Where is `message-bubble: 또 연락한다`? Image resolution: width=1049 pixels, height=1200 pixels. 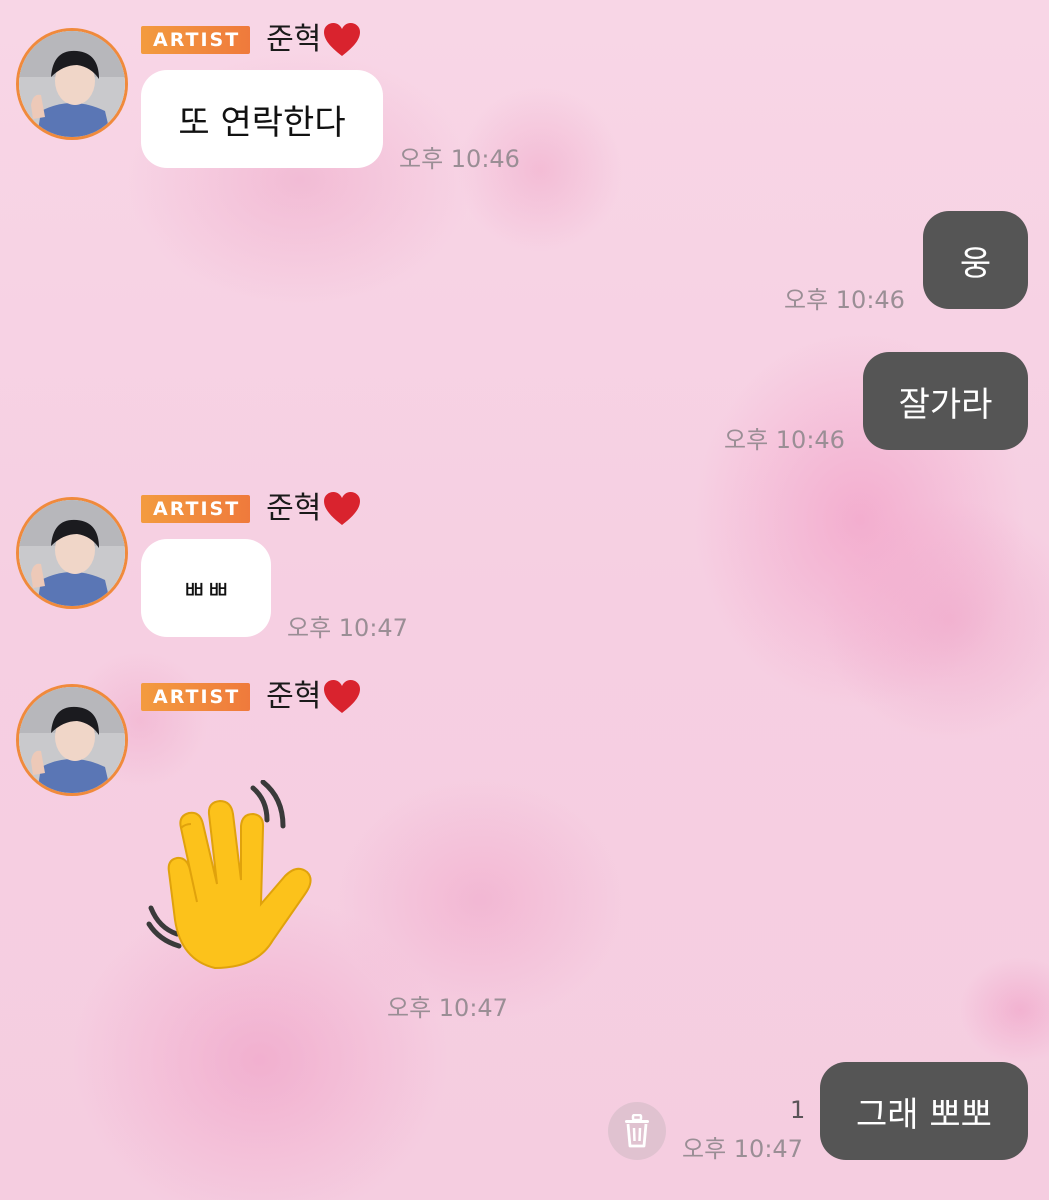 message-bubble: 또 연락한다 is located at coordinates (262, 119).